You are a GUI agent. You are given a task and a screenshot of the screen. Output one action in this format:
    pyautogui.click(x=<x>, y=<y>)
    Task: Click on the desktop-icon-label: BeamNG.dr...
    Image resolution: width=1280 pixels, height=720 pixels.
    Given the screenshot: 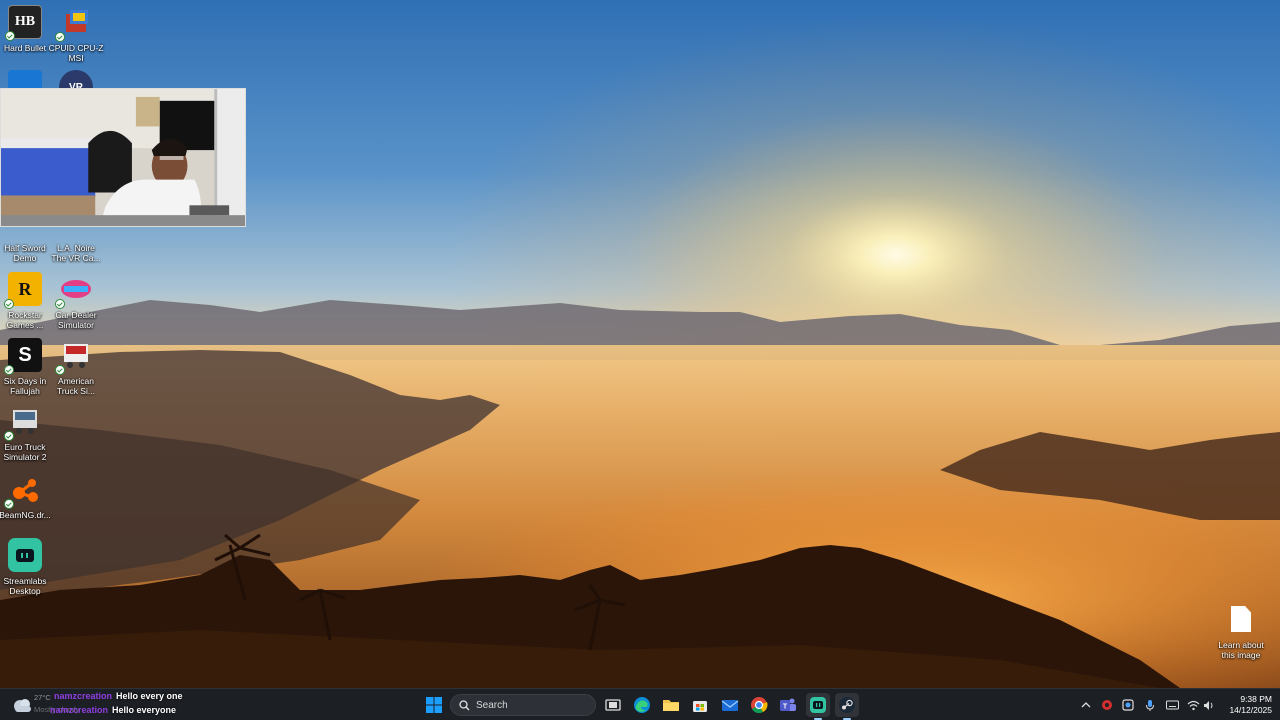 What is the action you would take?
    pyautogui.click(x=25, y=515)
    